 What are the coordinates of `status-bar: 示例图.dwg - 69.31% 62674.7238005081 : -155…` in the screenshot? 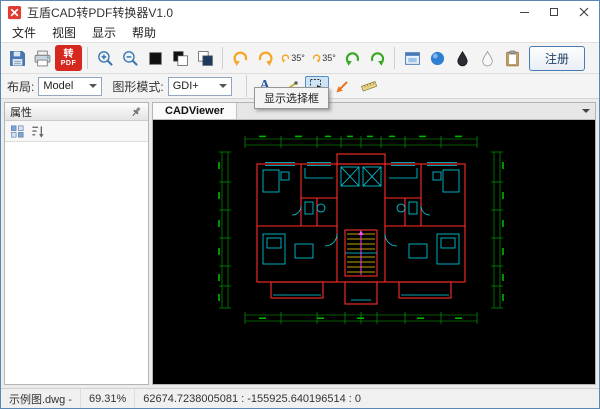 It's located at (300, 398).